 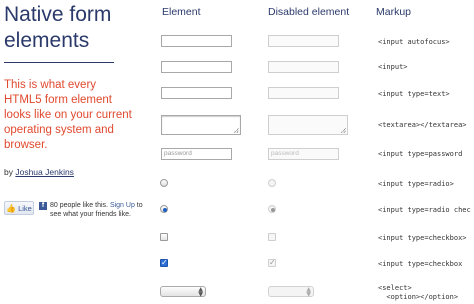 What do you see at coordinates (196, 154) in the screenshot?
I see `password-input: password` at bounding box center [196, 154].